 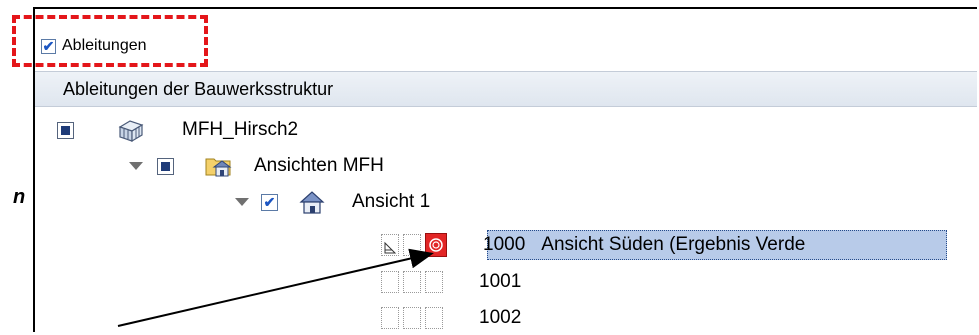 What do you see at coordinates (275, 287) in the screenshot?
I see `pointer-arrow` at bounding box center [275, 287].